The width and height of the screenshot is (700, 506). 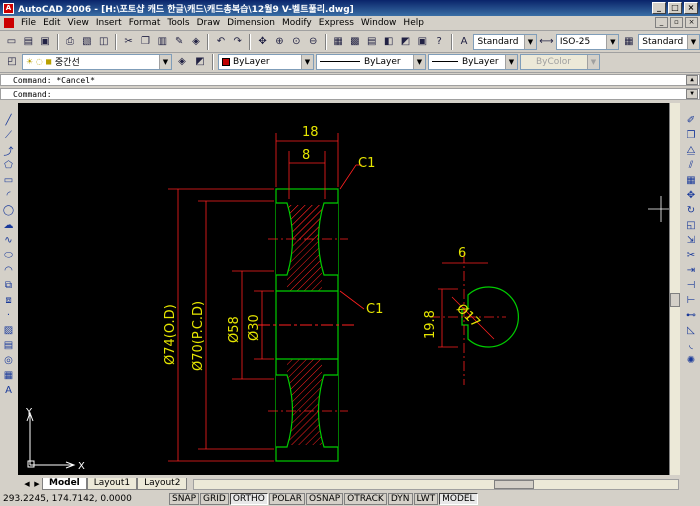 What do you see at coordinates (184, 499) in the screenshot?
I see `snap-toggle: SNAP` at bounding box center [184, 499].